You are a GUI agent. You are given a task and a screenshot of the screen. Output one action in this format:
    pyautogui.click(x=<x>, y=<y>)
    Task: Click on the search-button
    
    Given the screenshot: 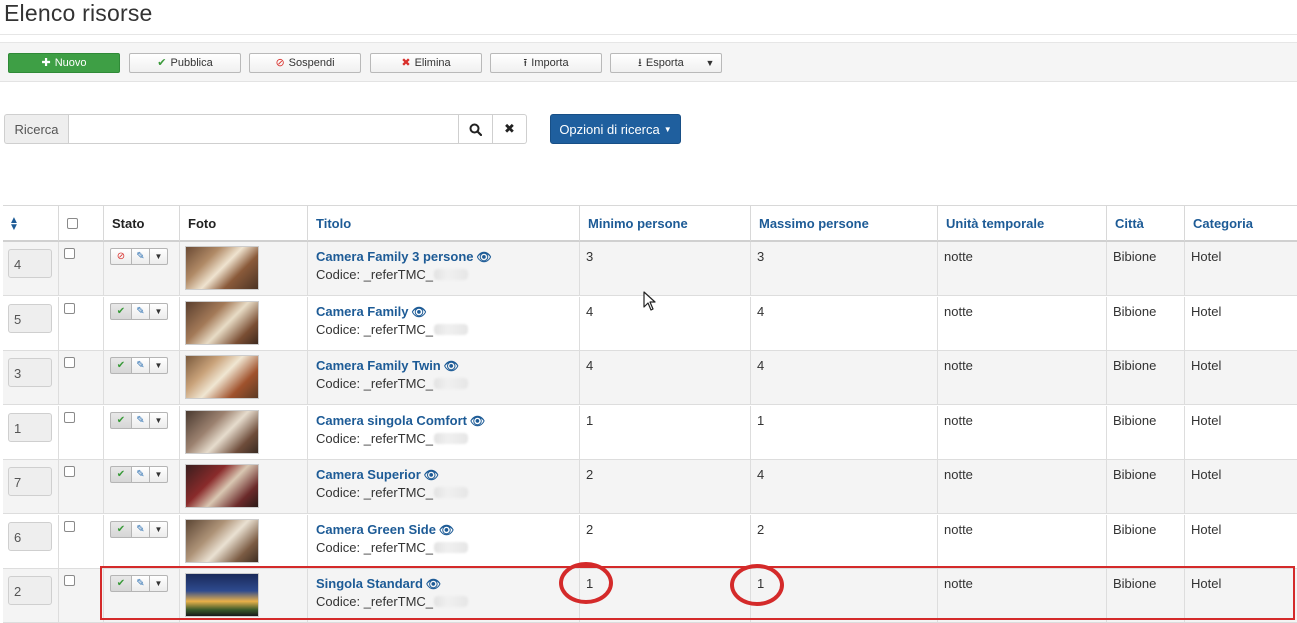 What is the action you would take?
    pyautogui.click(x=476, y=129)
    